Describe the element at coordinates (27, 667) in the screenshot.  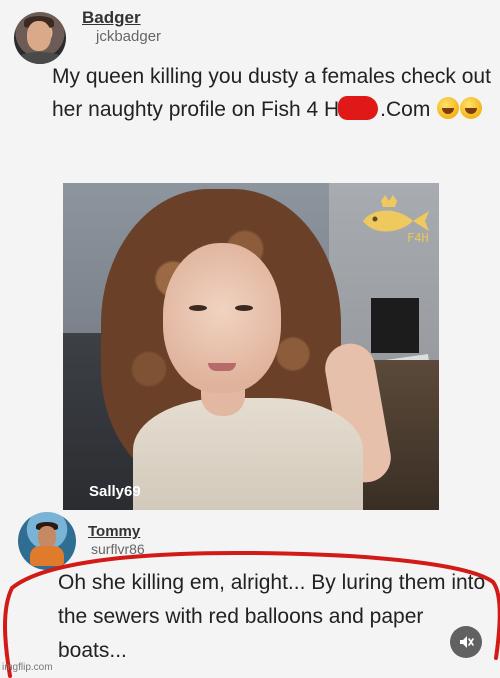
I see `watermark: imgflip.com` at that location.